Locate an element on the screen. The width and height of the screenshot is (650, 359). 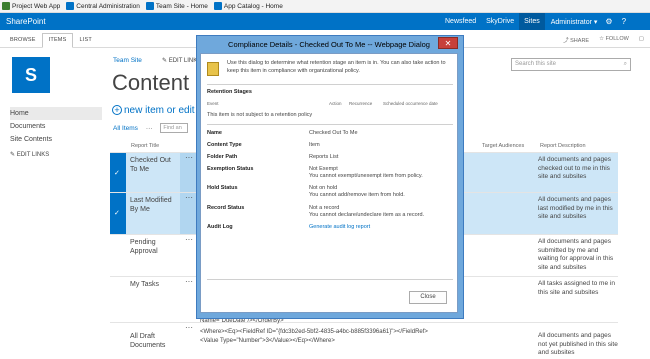
suite-link-newsfeed: Newsfeed is located at coordinates (460, 21).